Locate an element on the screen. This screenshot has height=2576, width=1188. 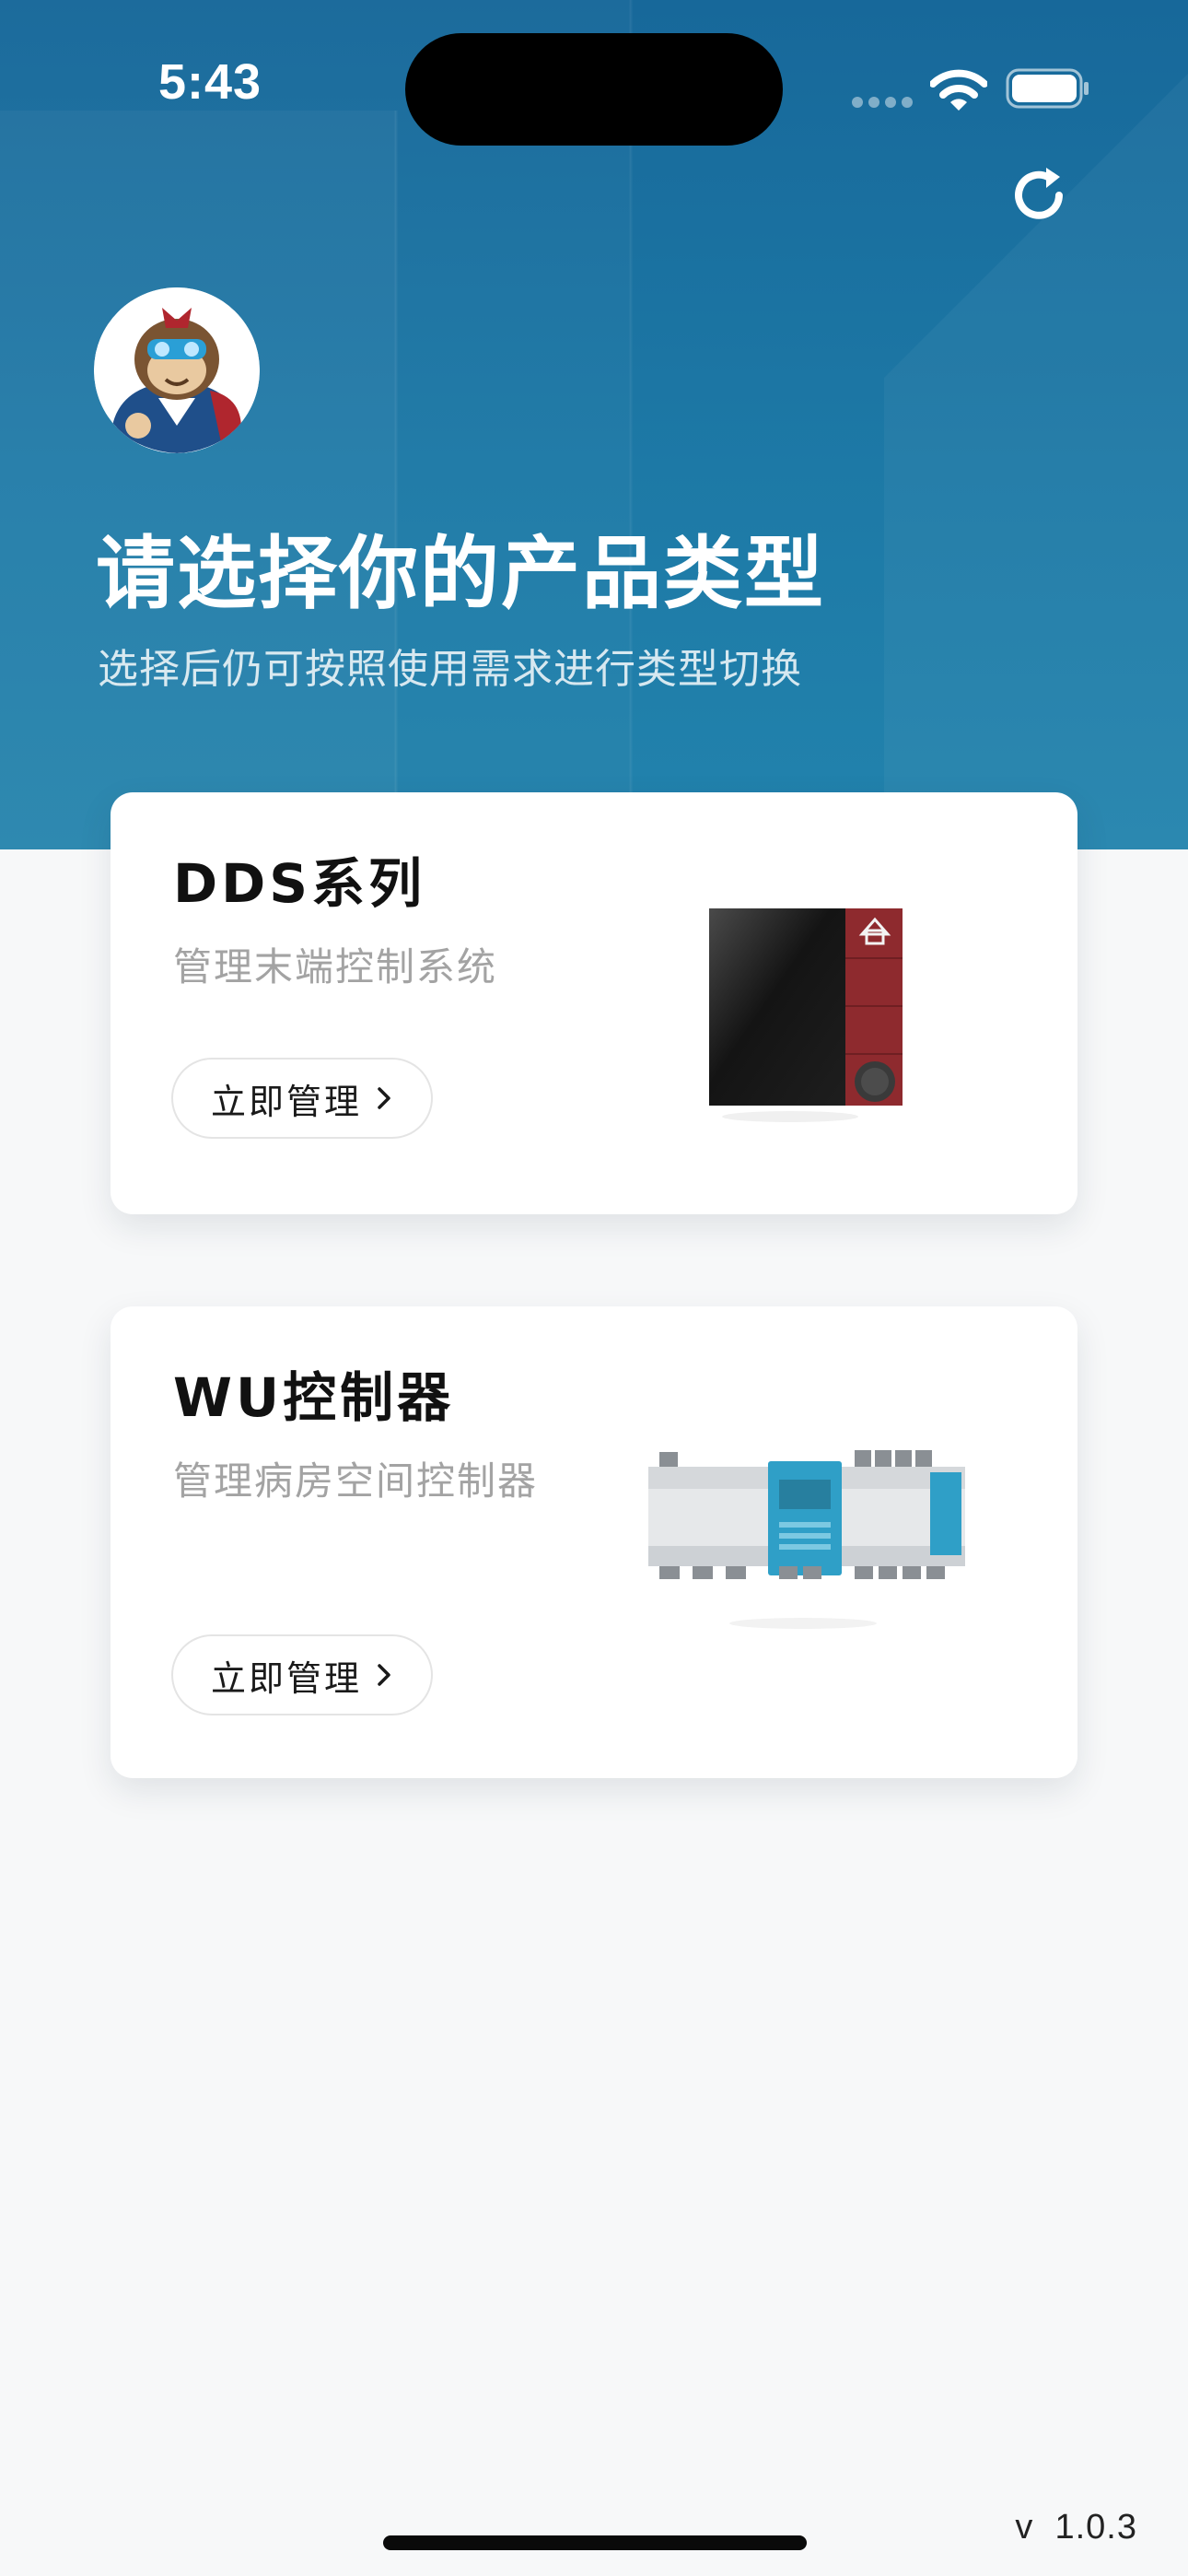
manage-button-dds: 立即管理 is located at coordinates (302, 1098).